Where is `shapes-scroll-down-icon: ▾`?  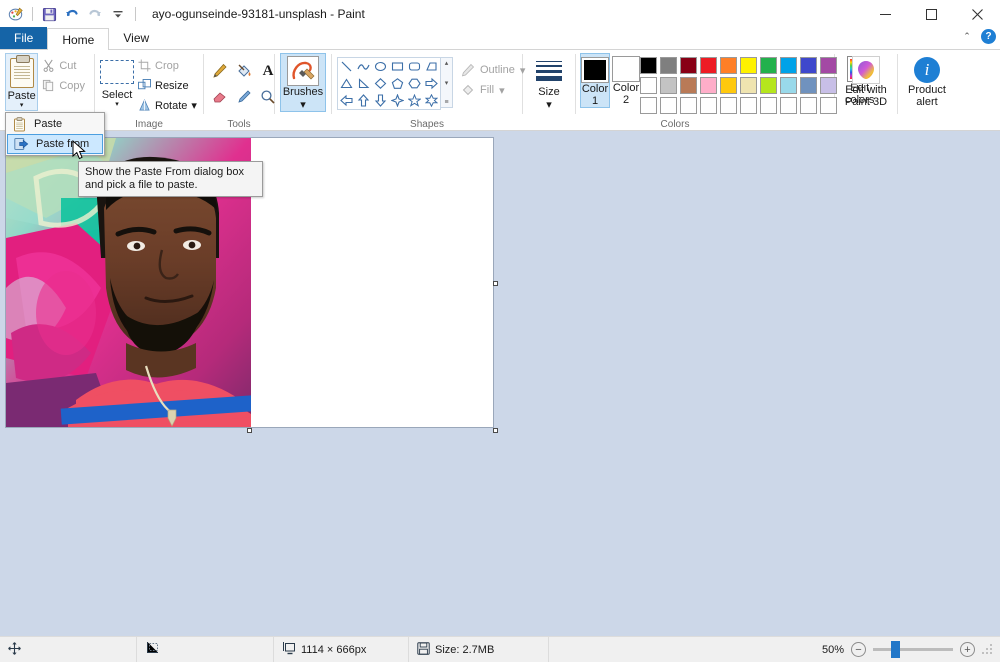 shapes-scroll-down-icon: ▾ is located at coordinates (447, 83).